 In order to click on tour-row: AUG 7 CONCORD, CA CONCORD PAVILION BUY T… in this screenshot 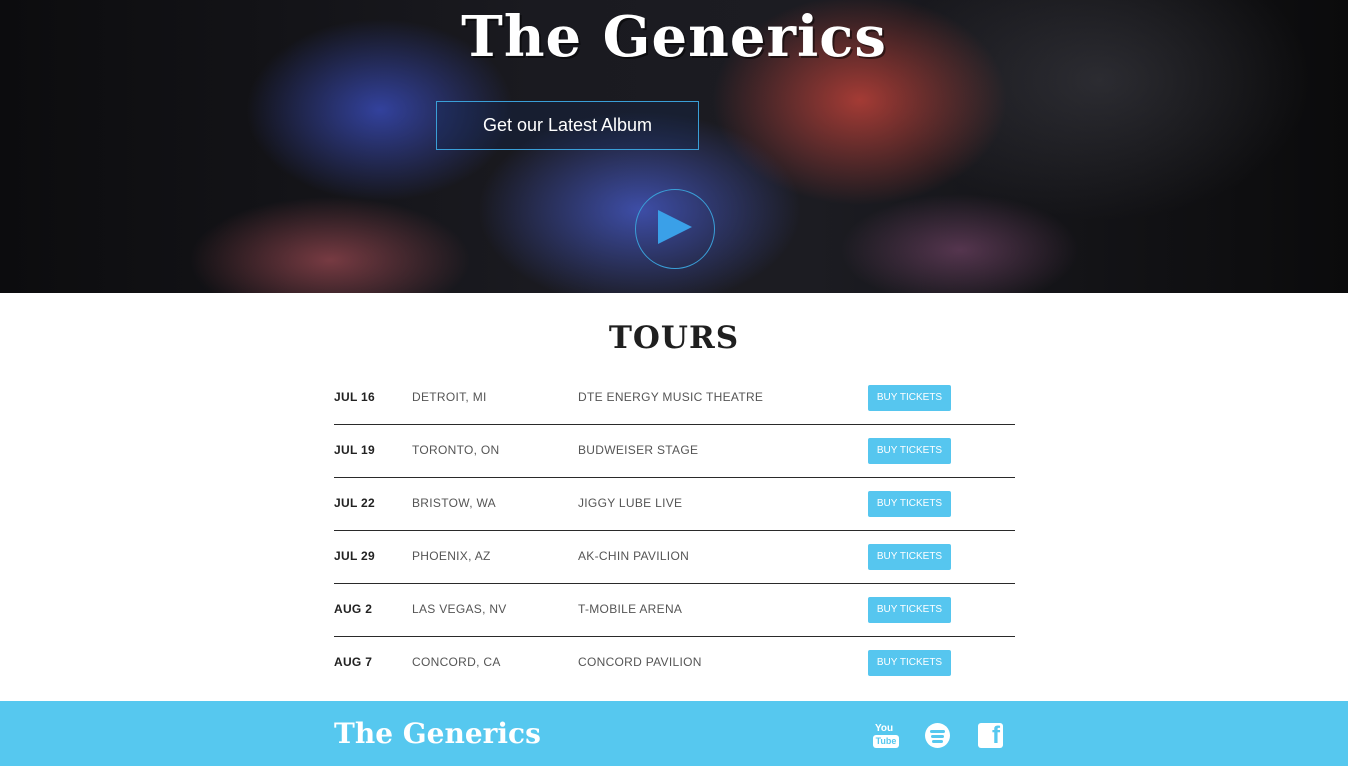, I will do `click(674, 663)`.